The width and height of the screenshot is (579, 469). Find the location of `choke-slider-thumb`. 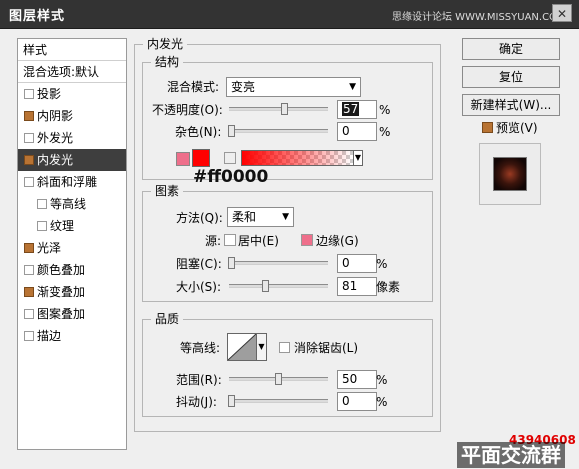

choke-slider-thumb is located at coordinates (231, 263).